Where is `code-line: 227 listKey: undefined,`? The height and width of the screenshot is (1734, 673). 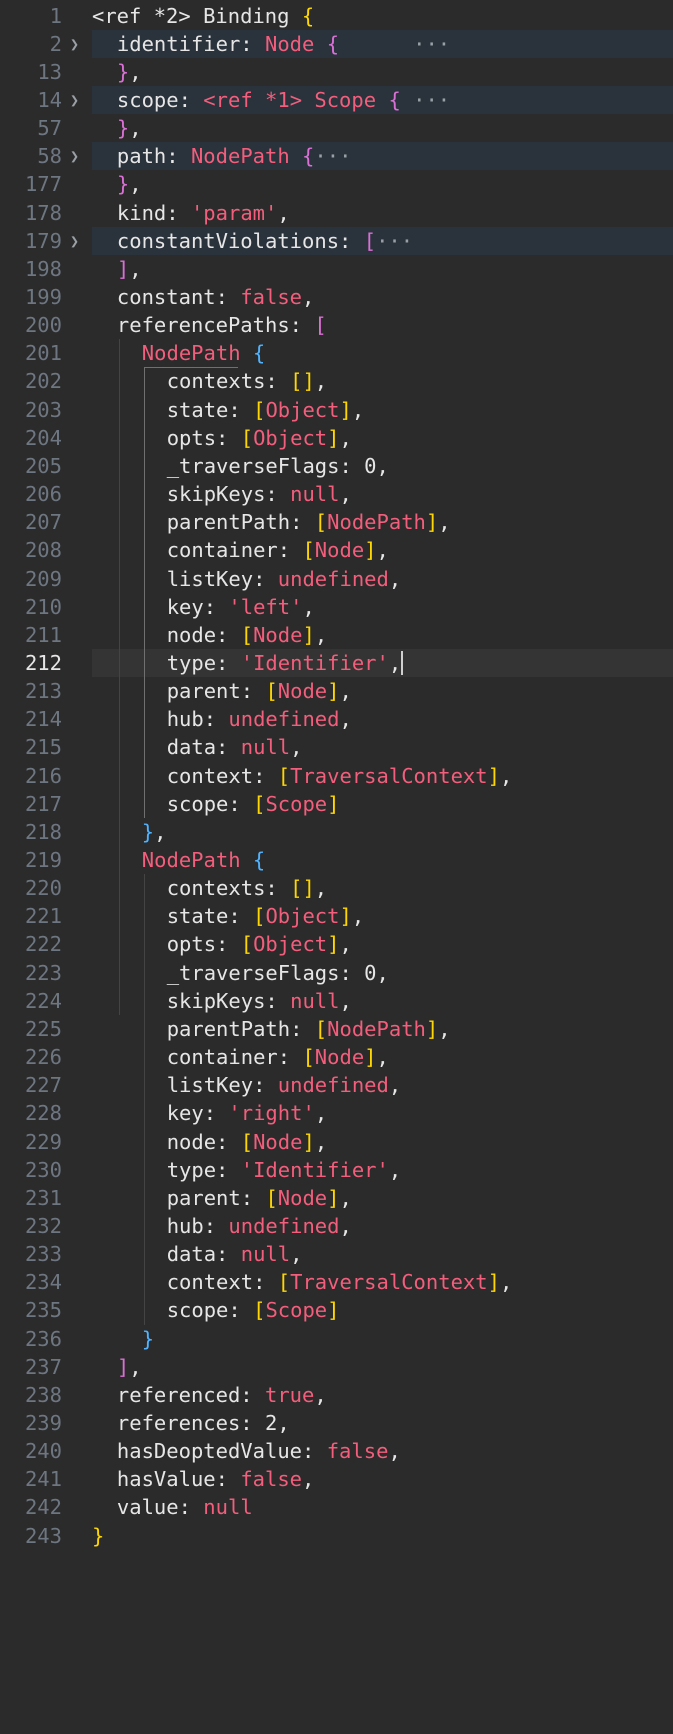 code-line: 227 listKey: undefined, is located at coordinates (336, 1085).